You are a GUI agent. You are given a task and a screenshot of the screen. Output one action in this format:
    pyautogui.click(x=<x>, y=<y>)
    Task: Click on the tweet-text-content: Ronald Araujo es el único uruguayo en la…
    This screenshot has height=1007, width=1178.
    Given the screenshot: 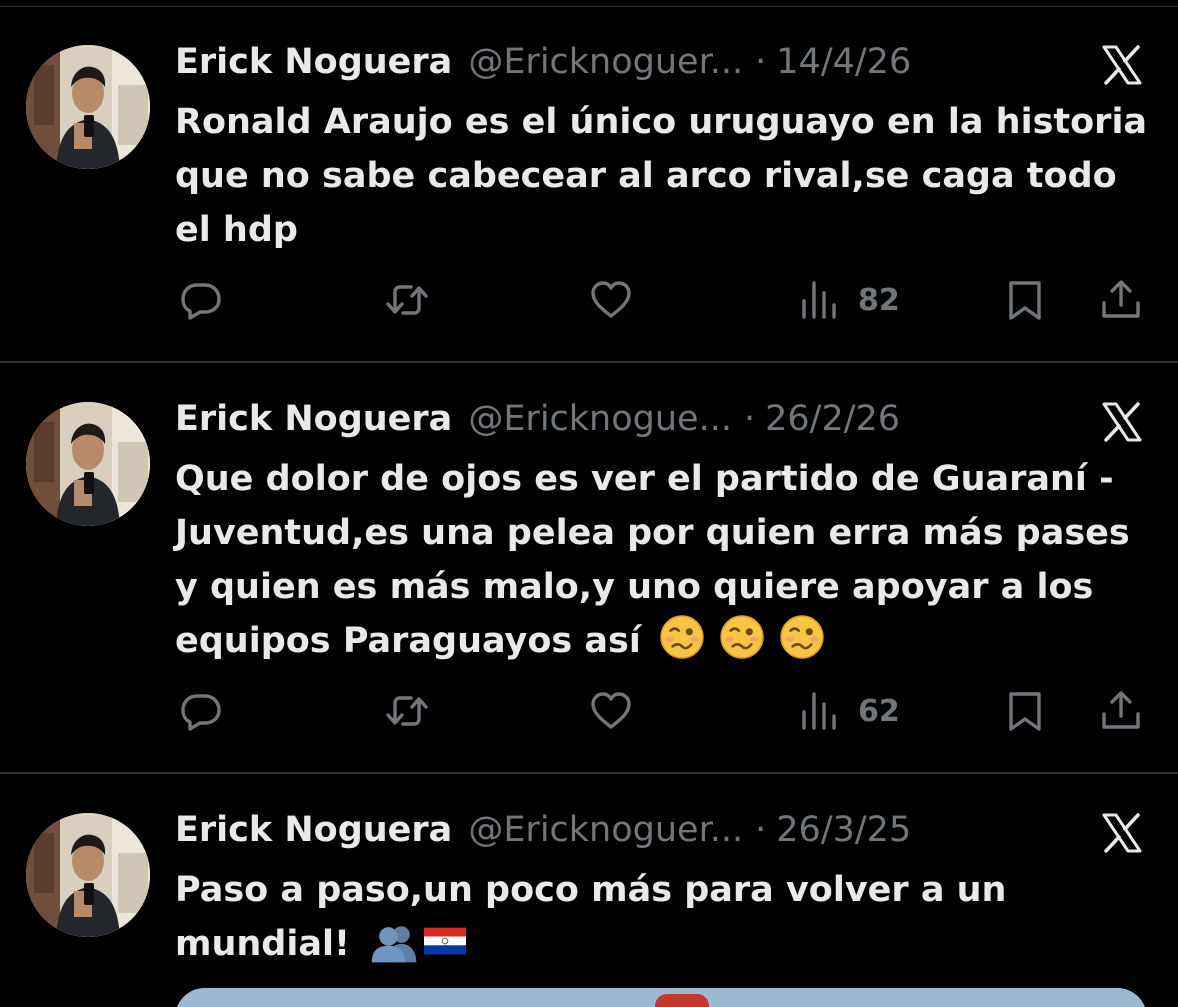 What is the action you would take?
    pyautogui.click(x=661, y=176)
    